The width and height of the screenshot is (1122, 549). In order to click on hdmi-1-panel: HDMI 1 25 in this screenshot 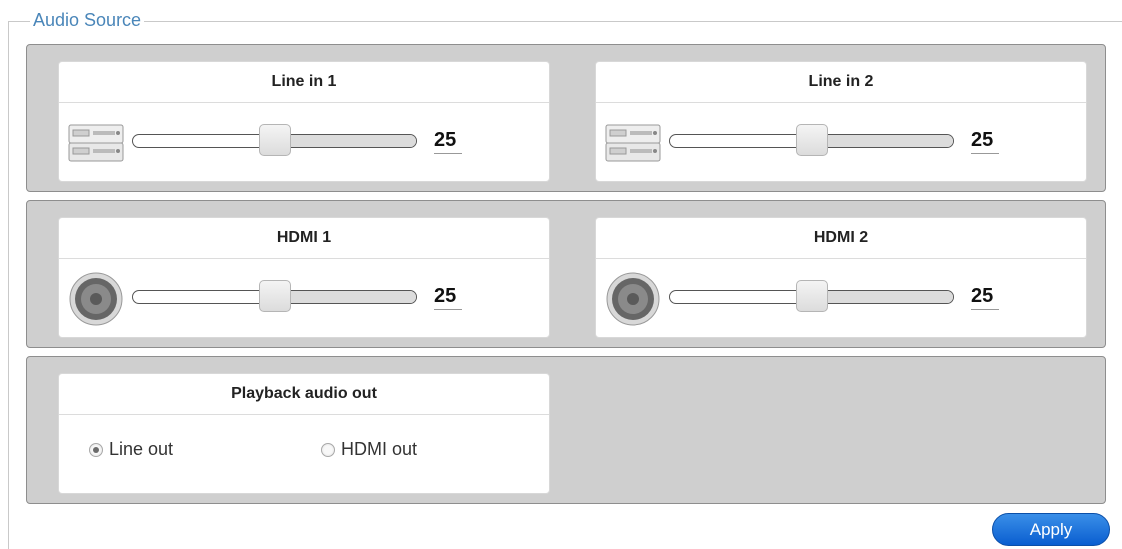, I will do `click(304, 277)`.